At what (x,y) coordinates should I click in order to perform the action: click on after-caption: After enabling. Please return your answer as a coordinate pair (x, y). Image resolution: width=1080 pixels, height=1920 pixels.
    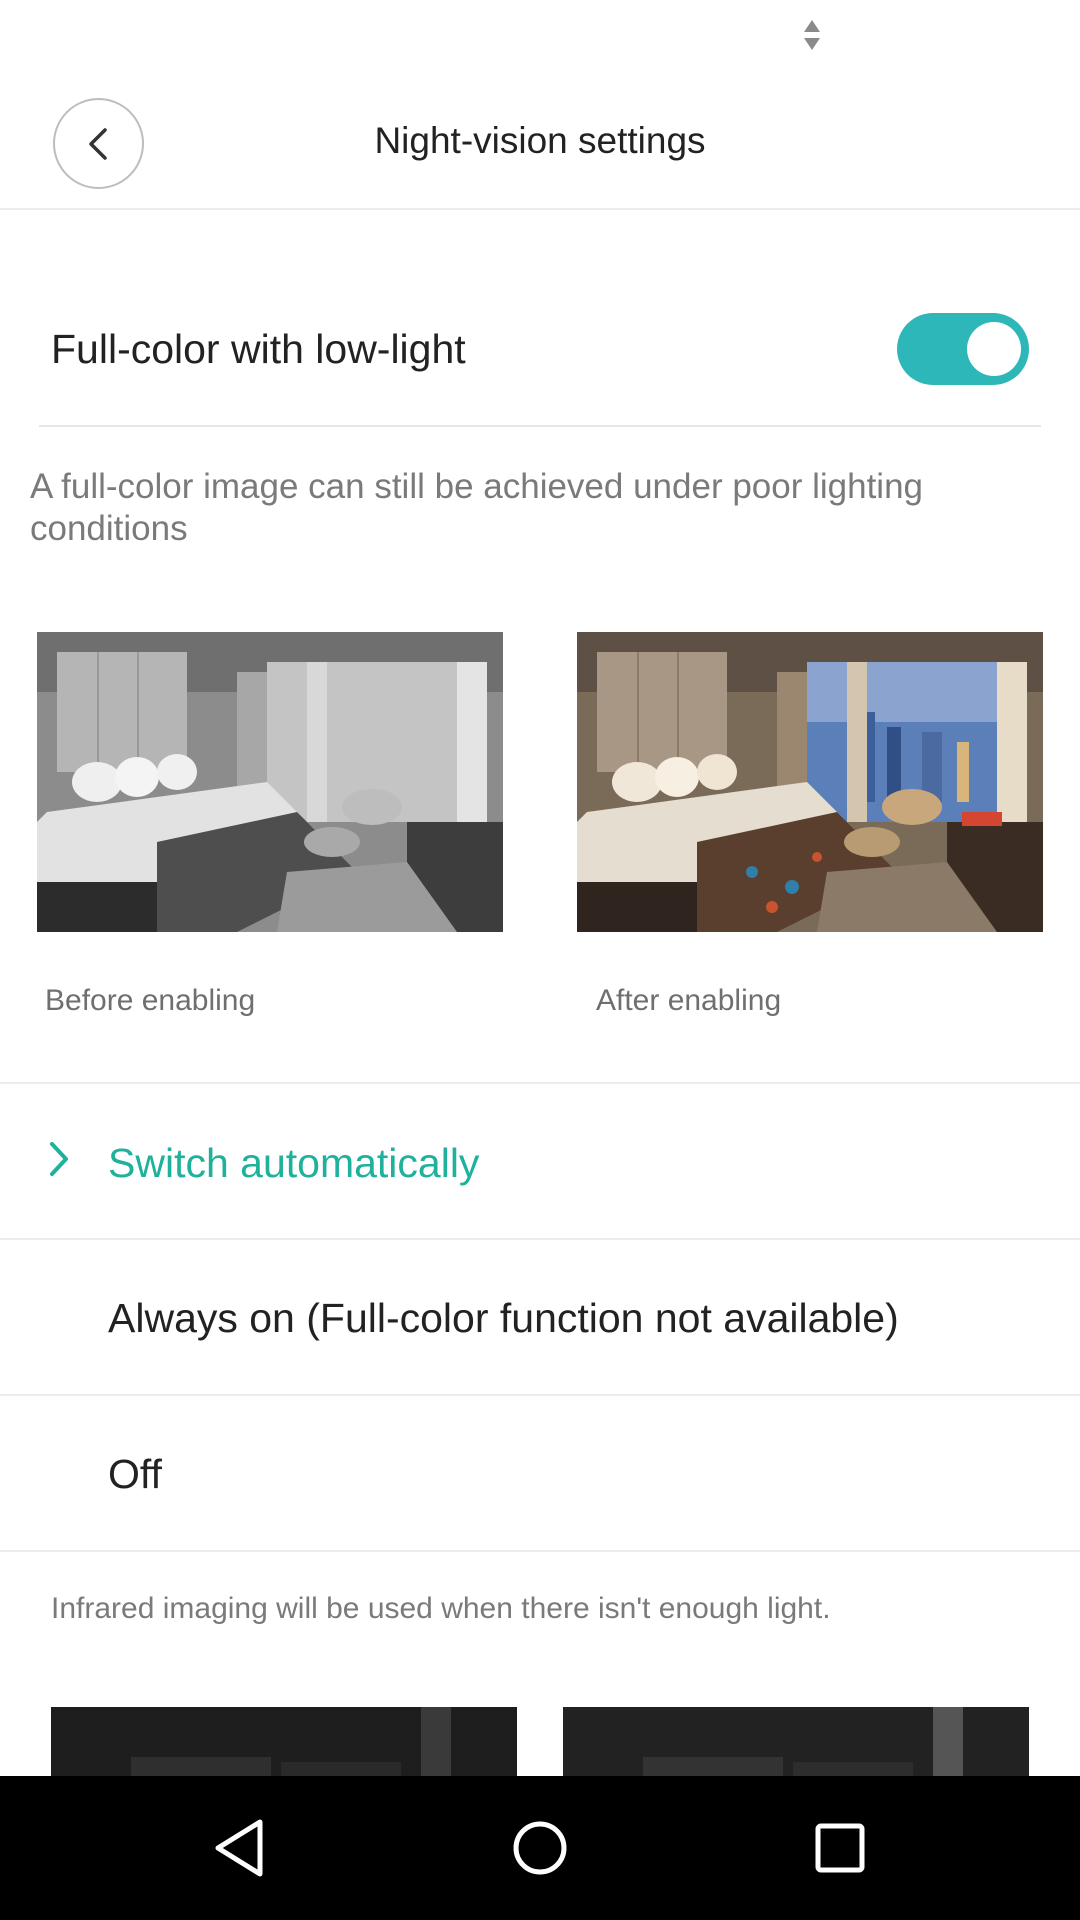
    Looking at the image, I should click on (689, 1000).